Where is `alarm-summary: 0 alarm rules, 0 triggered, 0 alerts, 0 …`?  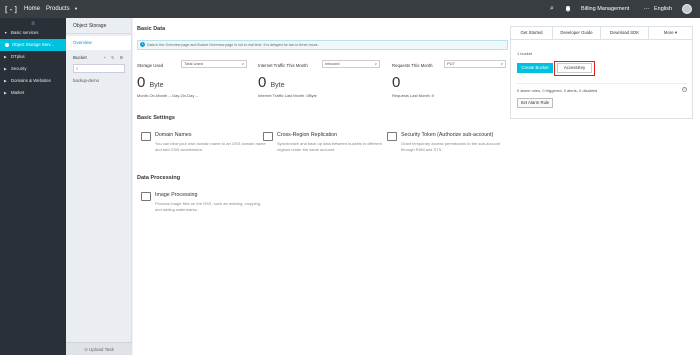 alarm-summary: 0 alarm rules, 0 triggered, 0 alerts, 0 … is located at coordinates (557, 90).